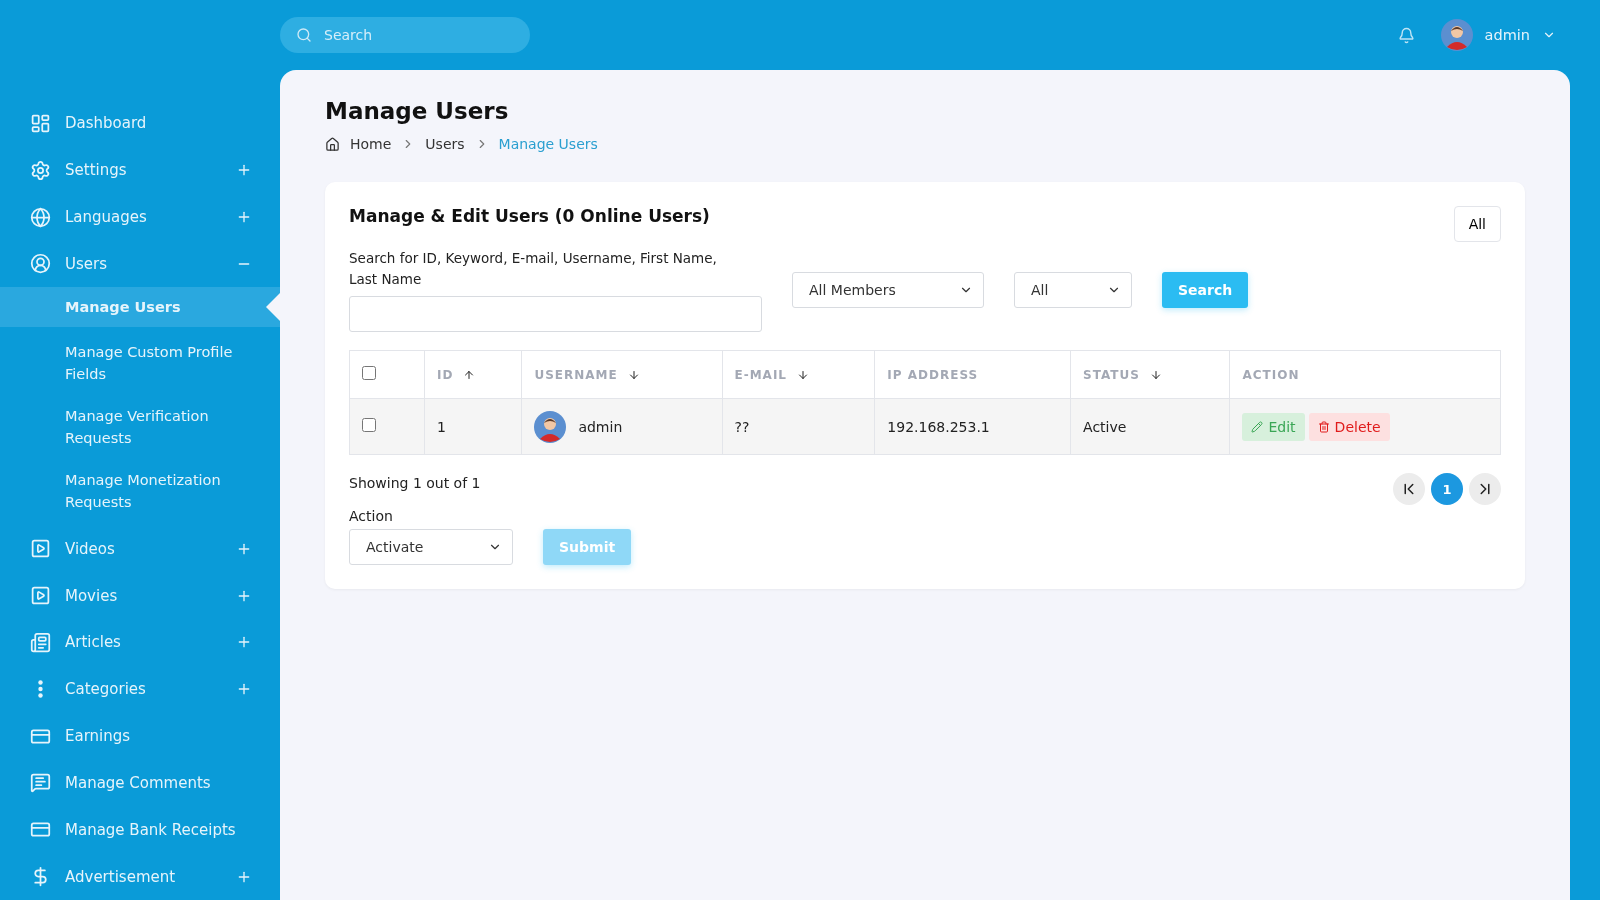  What do you see at coordinates (40, 783) in the screenshot?
I see `comment-icon` at bounding box center [40, 783].